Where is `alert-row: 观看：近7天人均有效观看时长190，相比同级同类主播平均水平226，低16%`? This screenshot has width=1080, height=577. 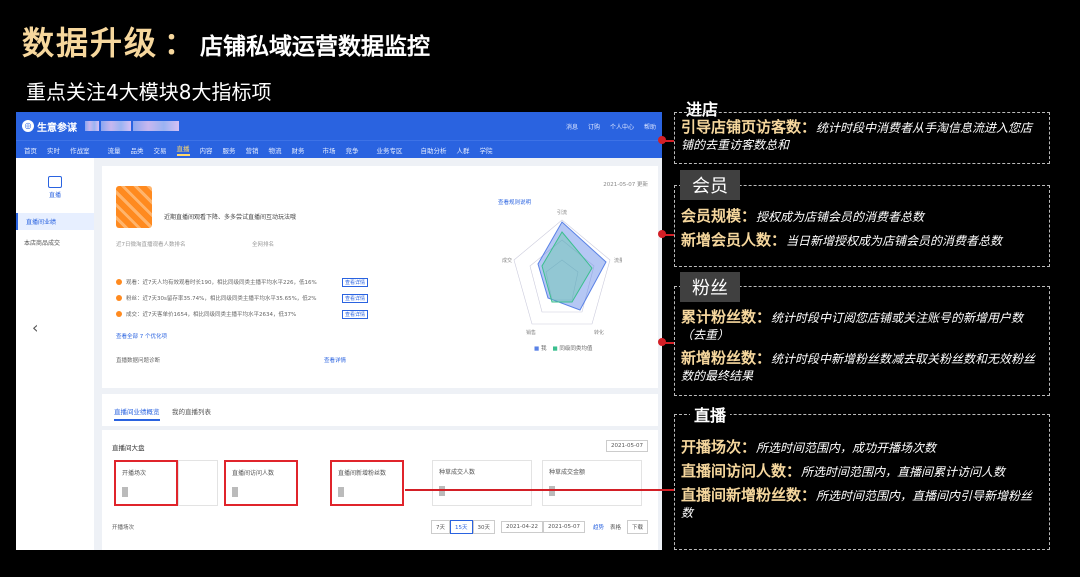 alert-row: 观看：近7天人均有效观看时长190，相比同级同类主播平均水平226，低16% is located at coordinates (216, 282).